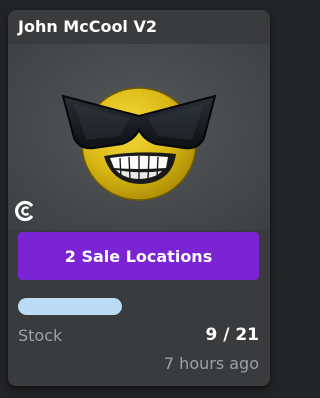 The width and height of the screenshot is (320, 398). I want to click on cool-face-icon, so click(139, 144).